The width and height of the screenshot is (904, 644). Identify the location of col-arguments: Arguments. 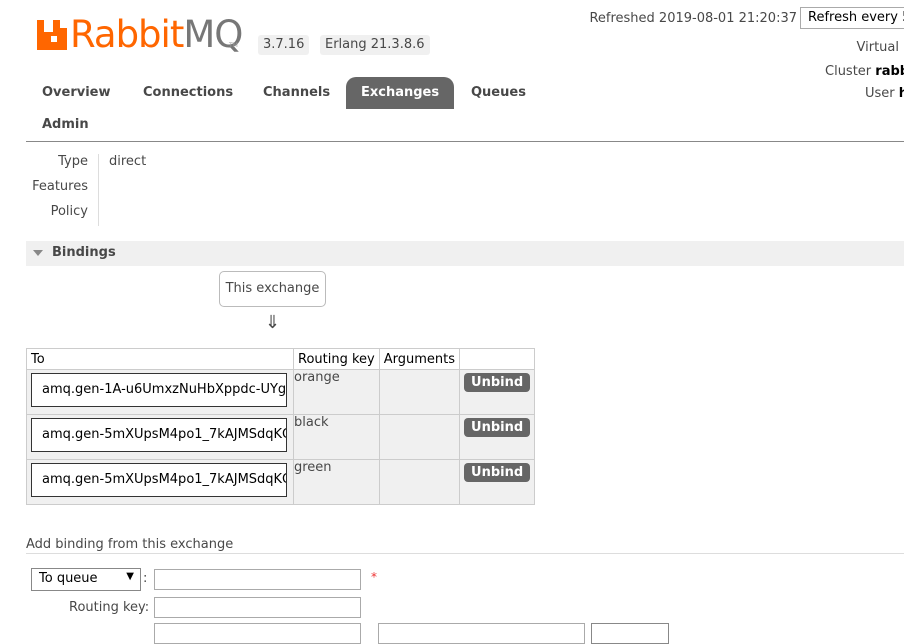
(419, 359).